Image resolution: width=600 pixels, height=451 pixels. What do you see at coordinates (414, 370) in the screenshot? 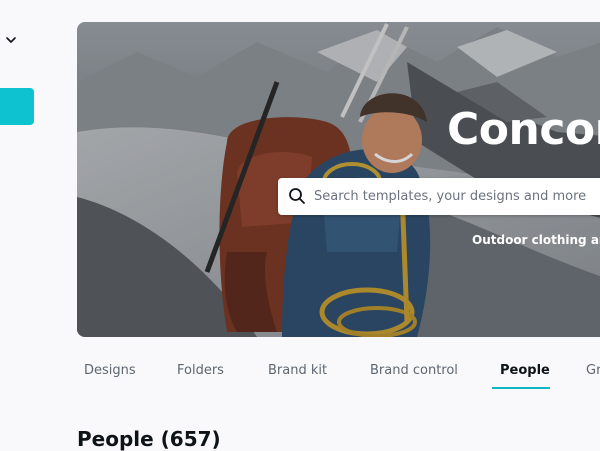
I see `tab-brand-control: Brand control` at bounding box center [414, 370].